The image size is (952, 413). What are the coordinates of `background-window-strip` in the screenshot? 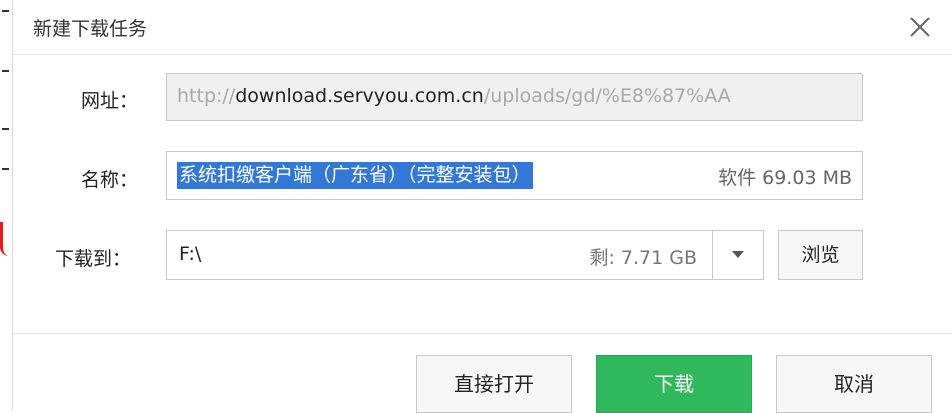 It's located at (6, 205).